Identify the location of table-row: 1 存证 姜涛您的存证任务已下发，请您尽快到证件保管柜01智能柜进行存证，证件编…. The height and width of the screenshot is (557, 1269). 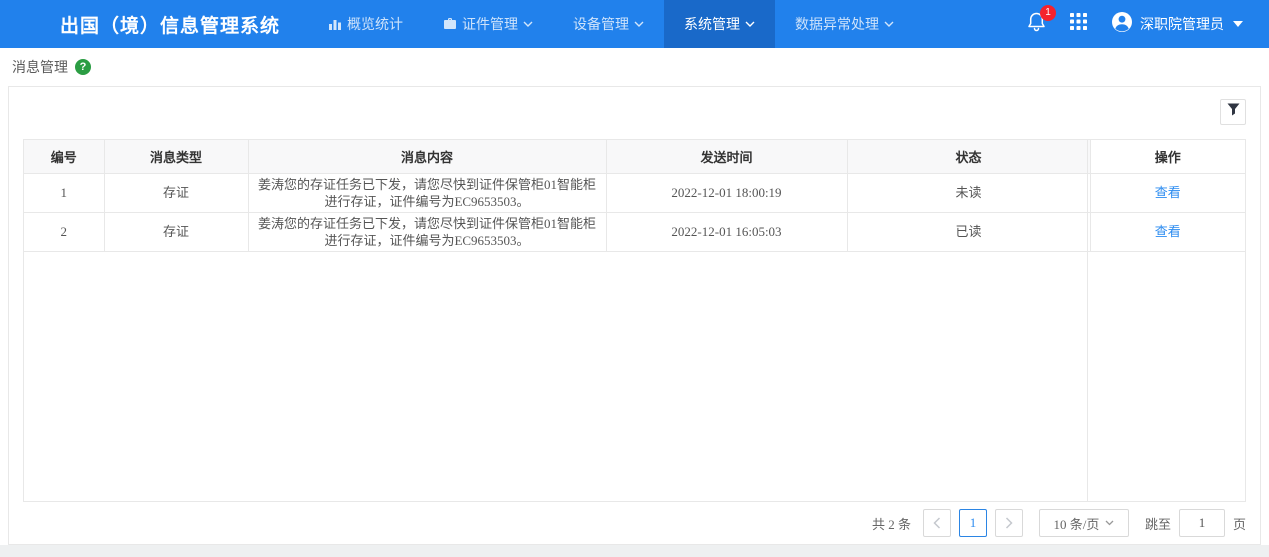
(634, 193).